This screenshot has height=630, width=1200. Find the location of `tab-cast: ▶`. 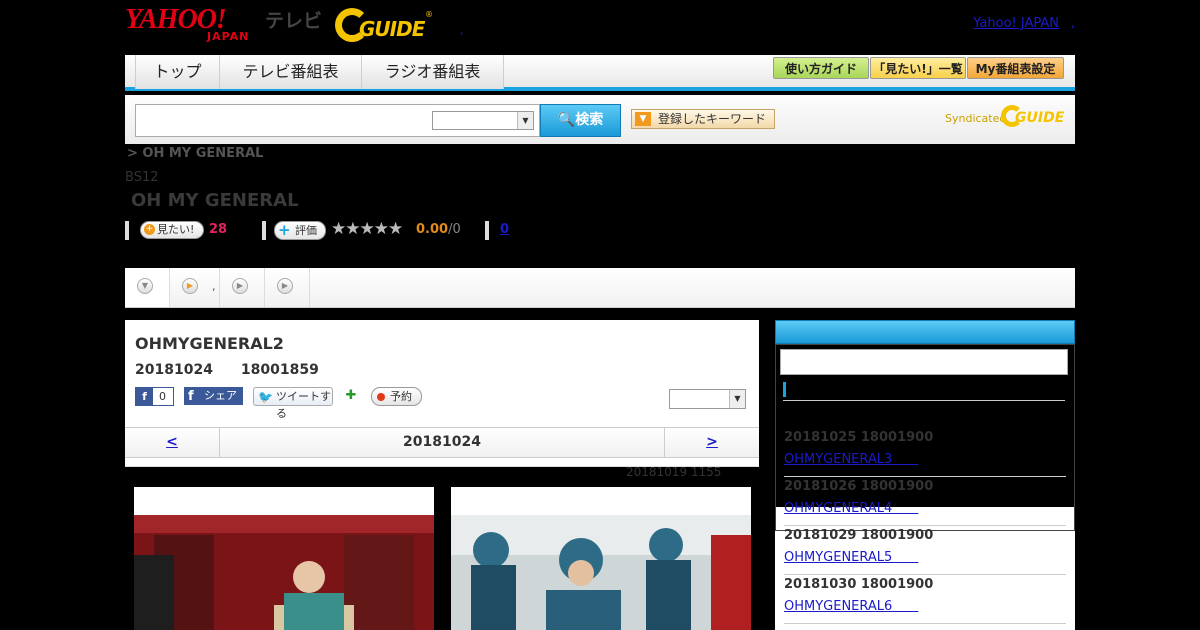

tab-cast: ▶ is located at coordinates (242, 287).